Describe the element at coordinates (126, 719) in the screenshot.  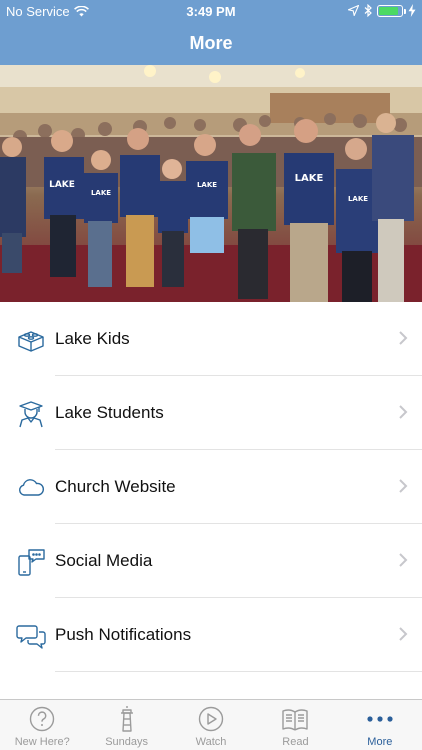
I see `lighthouse-icon` at that location.